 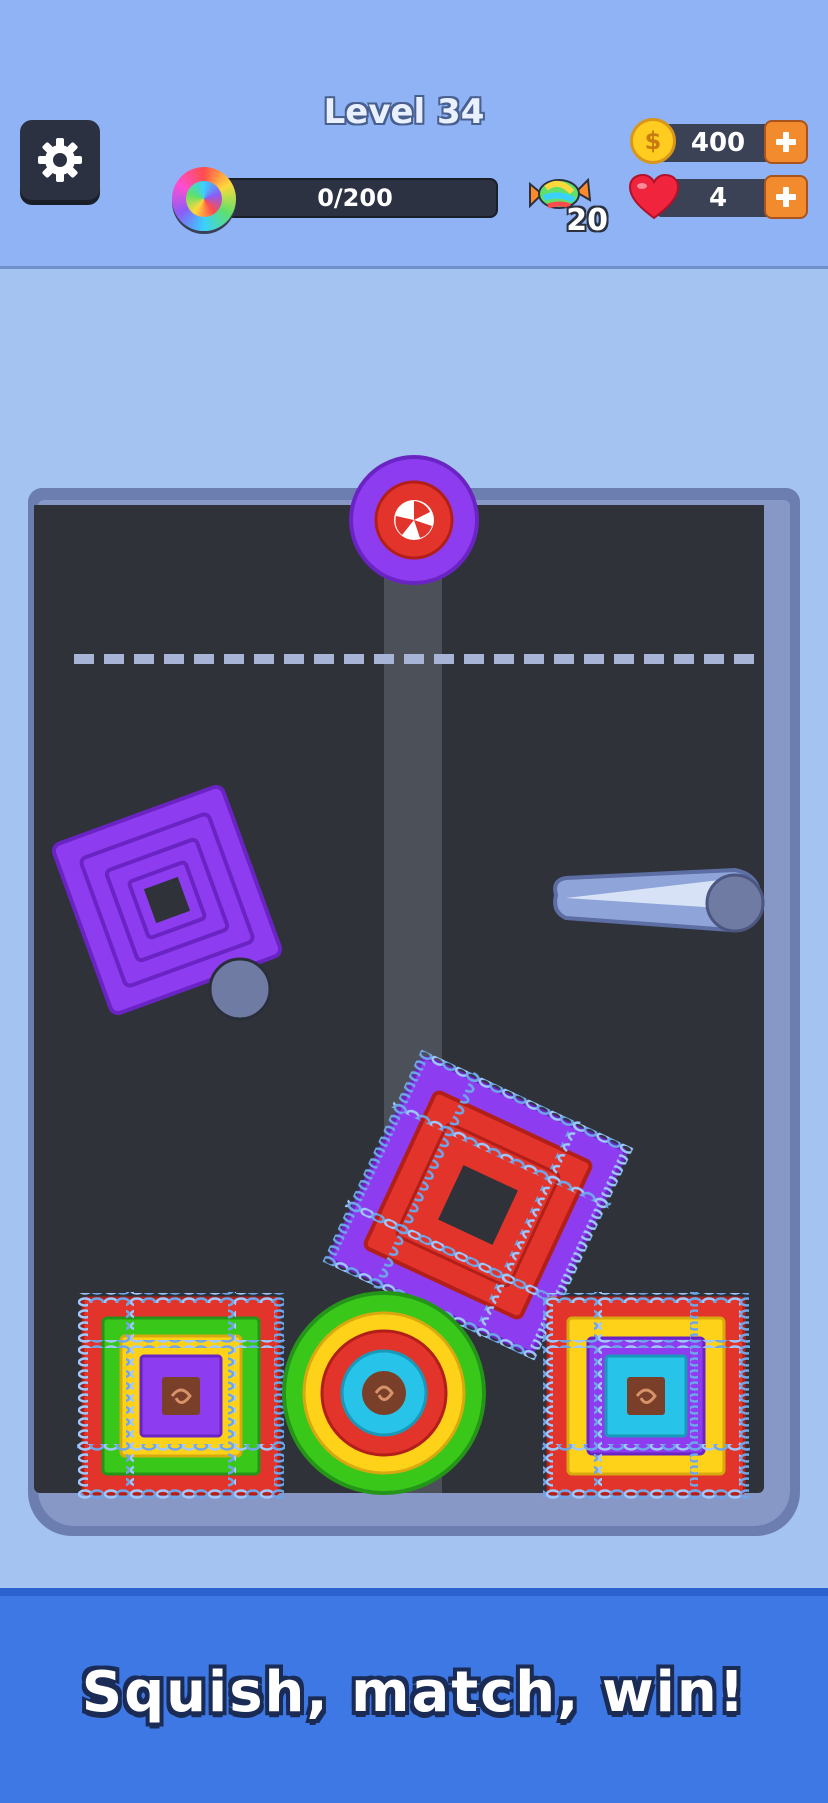 What do you see at coordinates (414, 1692) in the screenshot?
I see `tagline: Squish, match, win!` at bounding box center [414, 1692].